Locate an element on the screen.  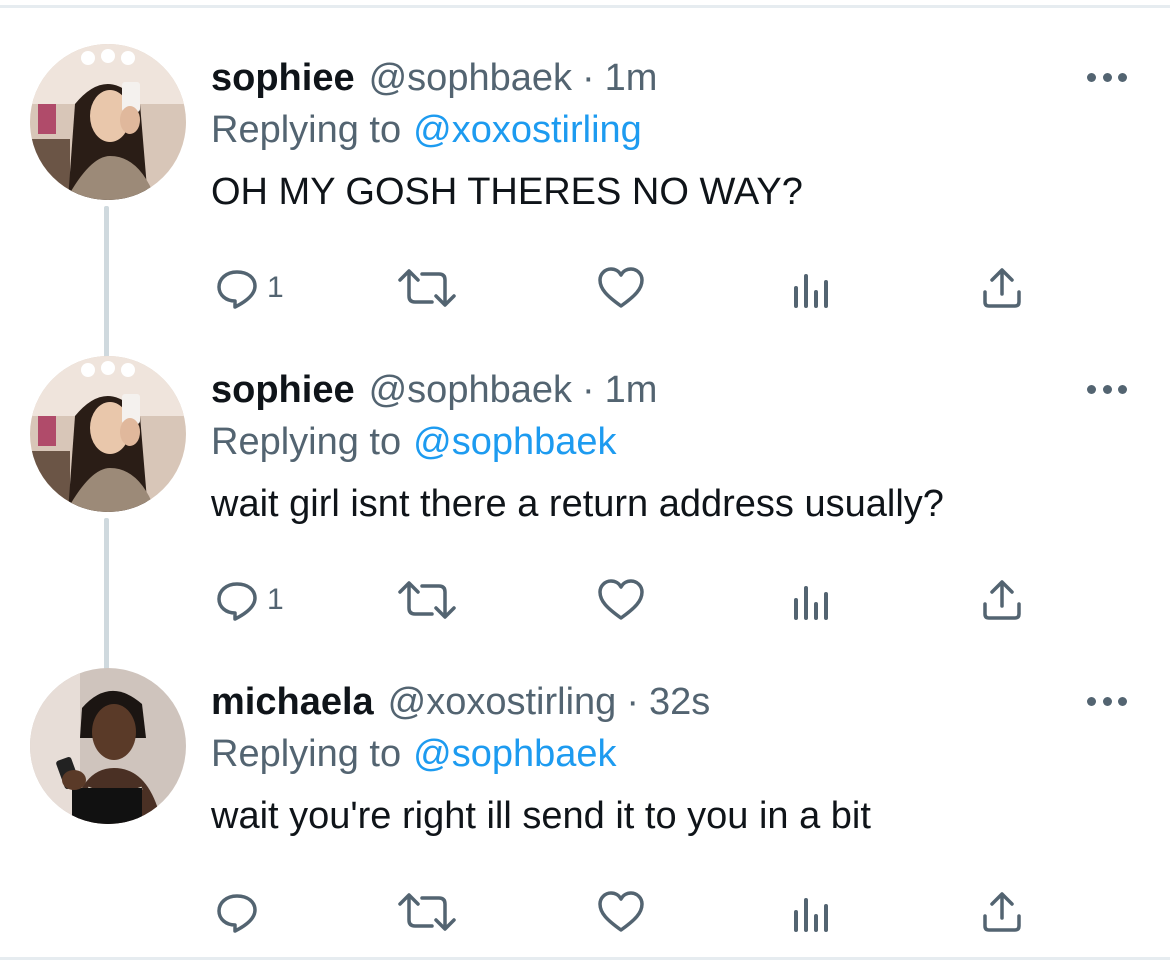
action-bar is located at coordinates (626, 912).